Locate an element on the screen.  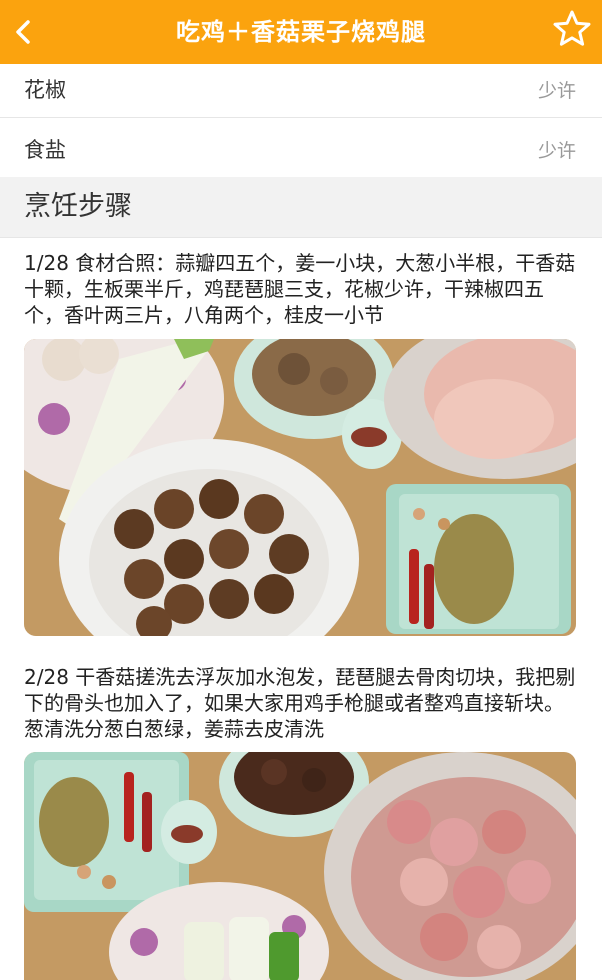
ingredient-name: 食盐 is located at coordinates (45, 150).